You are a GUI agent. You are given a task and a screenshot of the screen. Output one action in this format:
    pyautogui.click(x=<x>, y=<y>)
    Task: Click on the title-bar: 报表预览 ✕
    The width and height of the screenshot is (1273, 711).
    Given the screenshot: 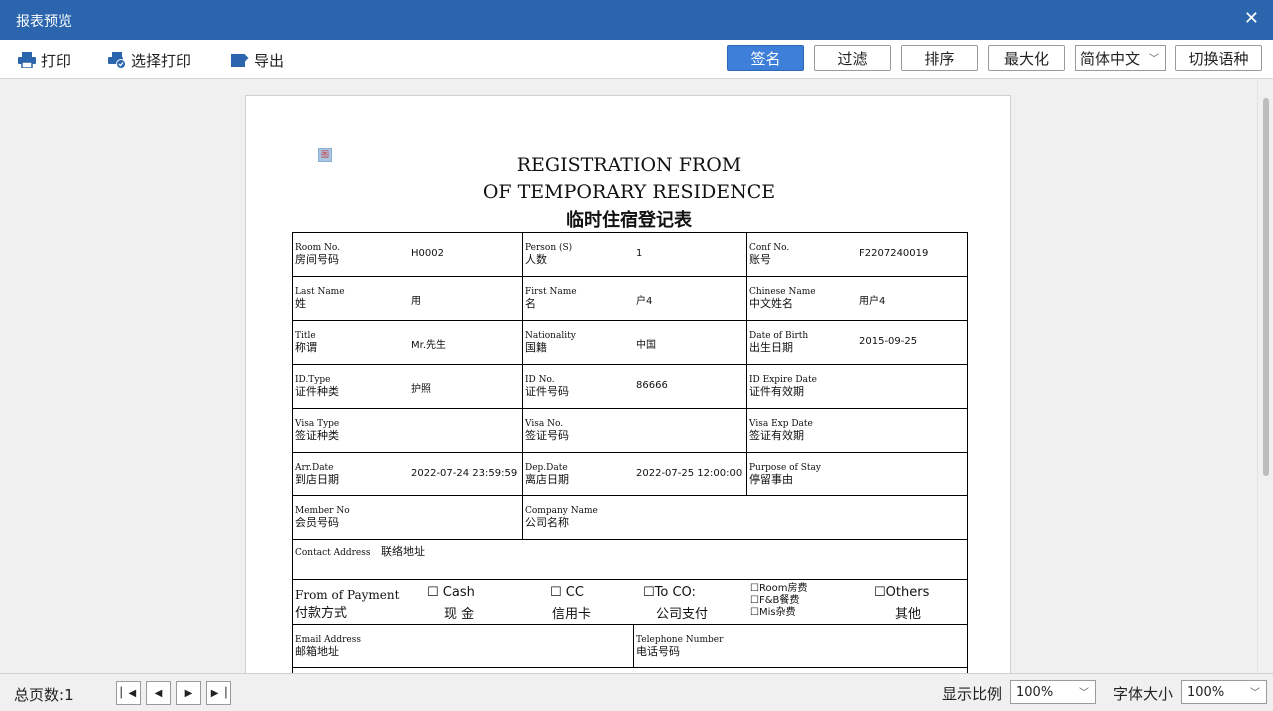 What is the action you would take?
    pyautogui.click(x=636, y=20)
    